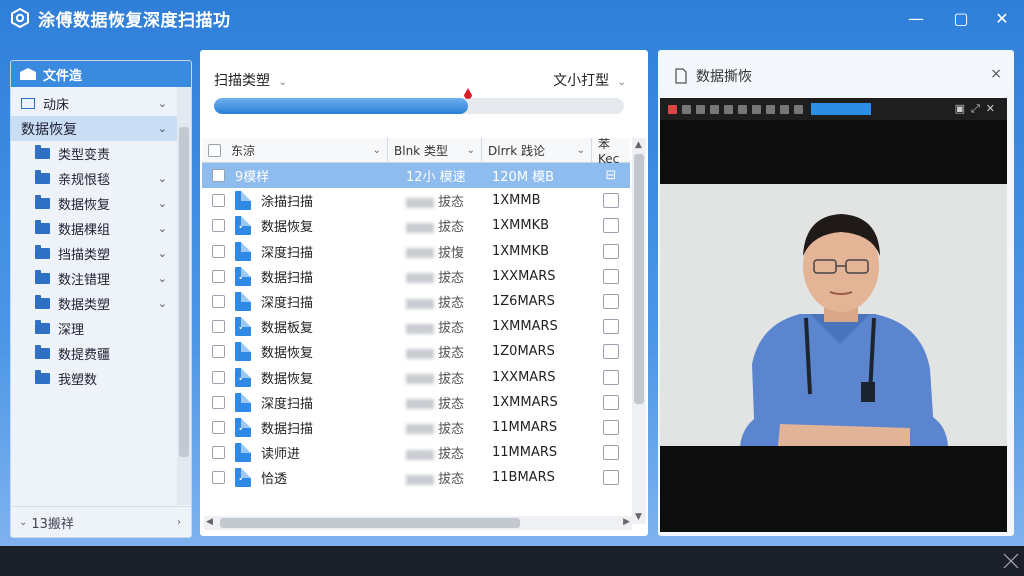 Image resolution: width=1024 pixels, height=576 pixels. What do you see at coordinates (101, 228) in the screenshot?
I see `sidebar-item: 数据棵组 ⌄` at bounding box center [101, 228].